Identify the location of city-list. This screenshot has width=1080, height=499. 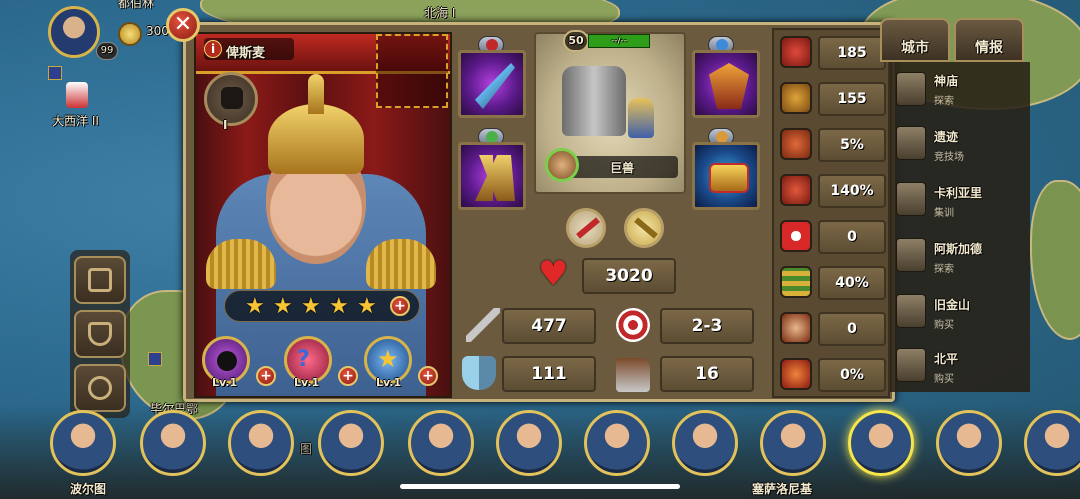
(960, 227).